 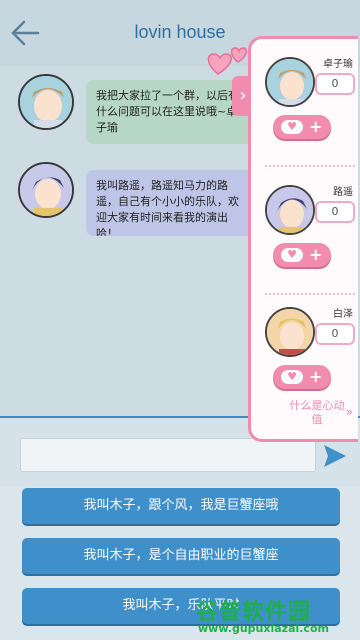 I want to click on character-name: 白泽, so click(x=343, y=314).